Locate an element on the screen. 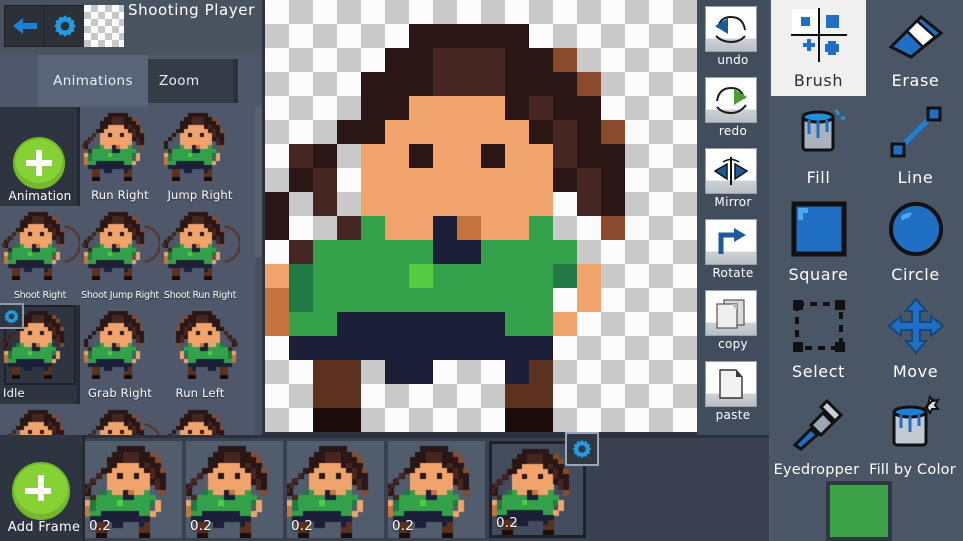  tool-eyedropper-label: Eyedropper is located at coordinates (816, 470).